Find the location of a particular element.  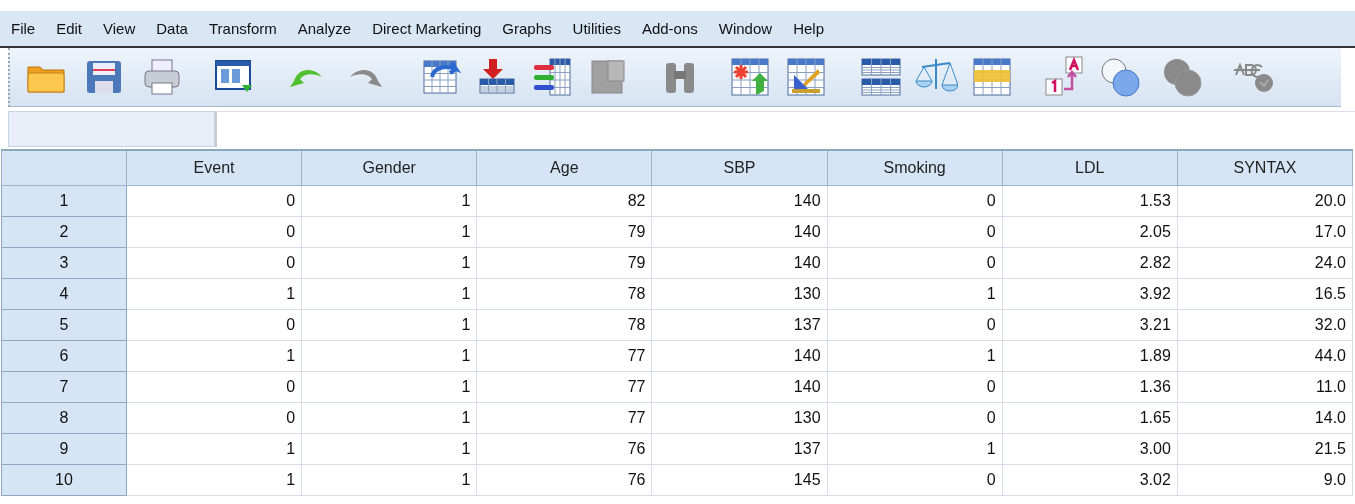

row-header: 7 is located at coordinates (64, 387).